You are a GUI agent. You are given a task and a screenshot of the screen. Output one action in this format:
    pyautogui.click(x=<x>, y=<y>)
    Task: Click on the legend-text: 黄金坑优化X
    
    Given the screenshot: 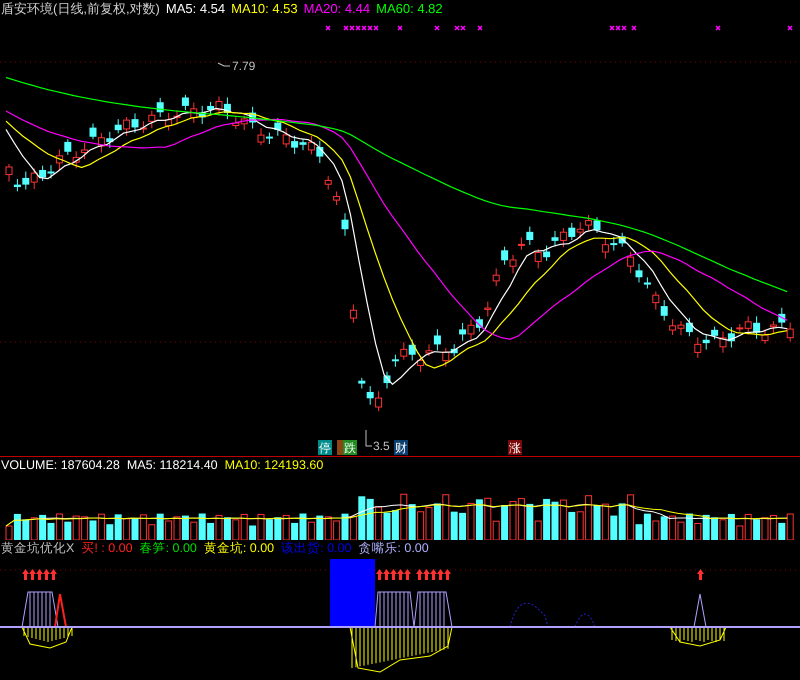 What is the action you would take?
    pyautogui.click(x=37, y=548)
    